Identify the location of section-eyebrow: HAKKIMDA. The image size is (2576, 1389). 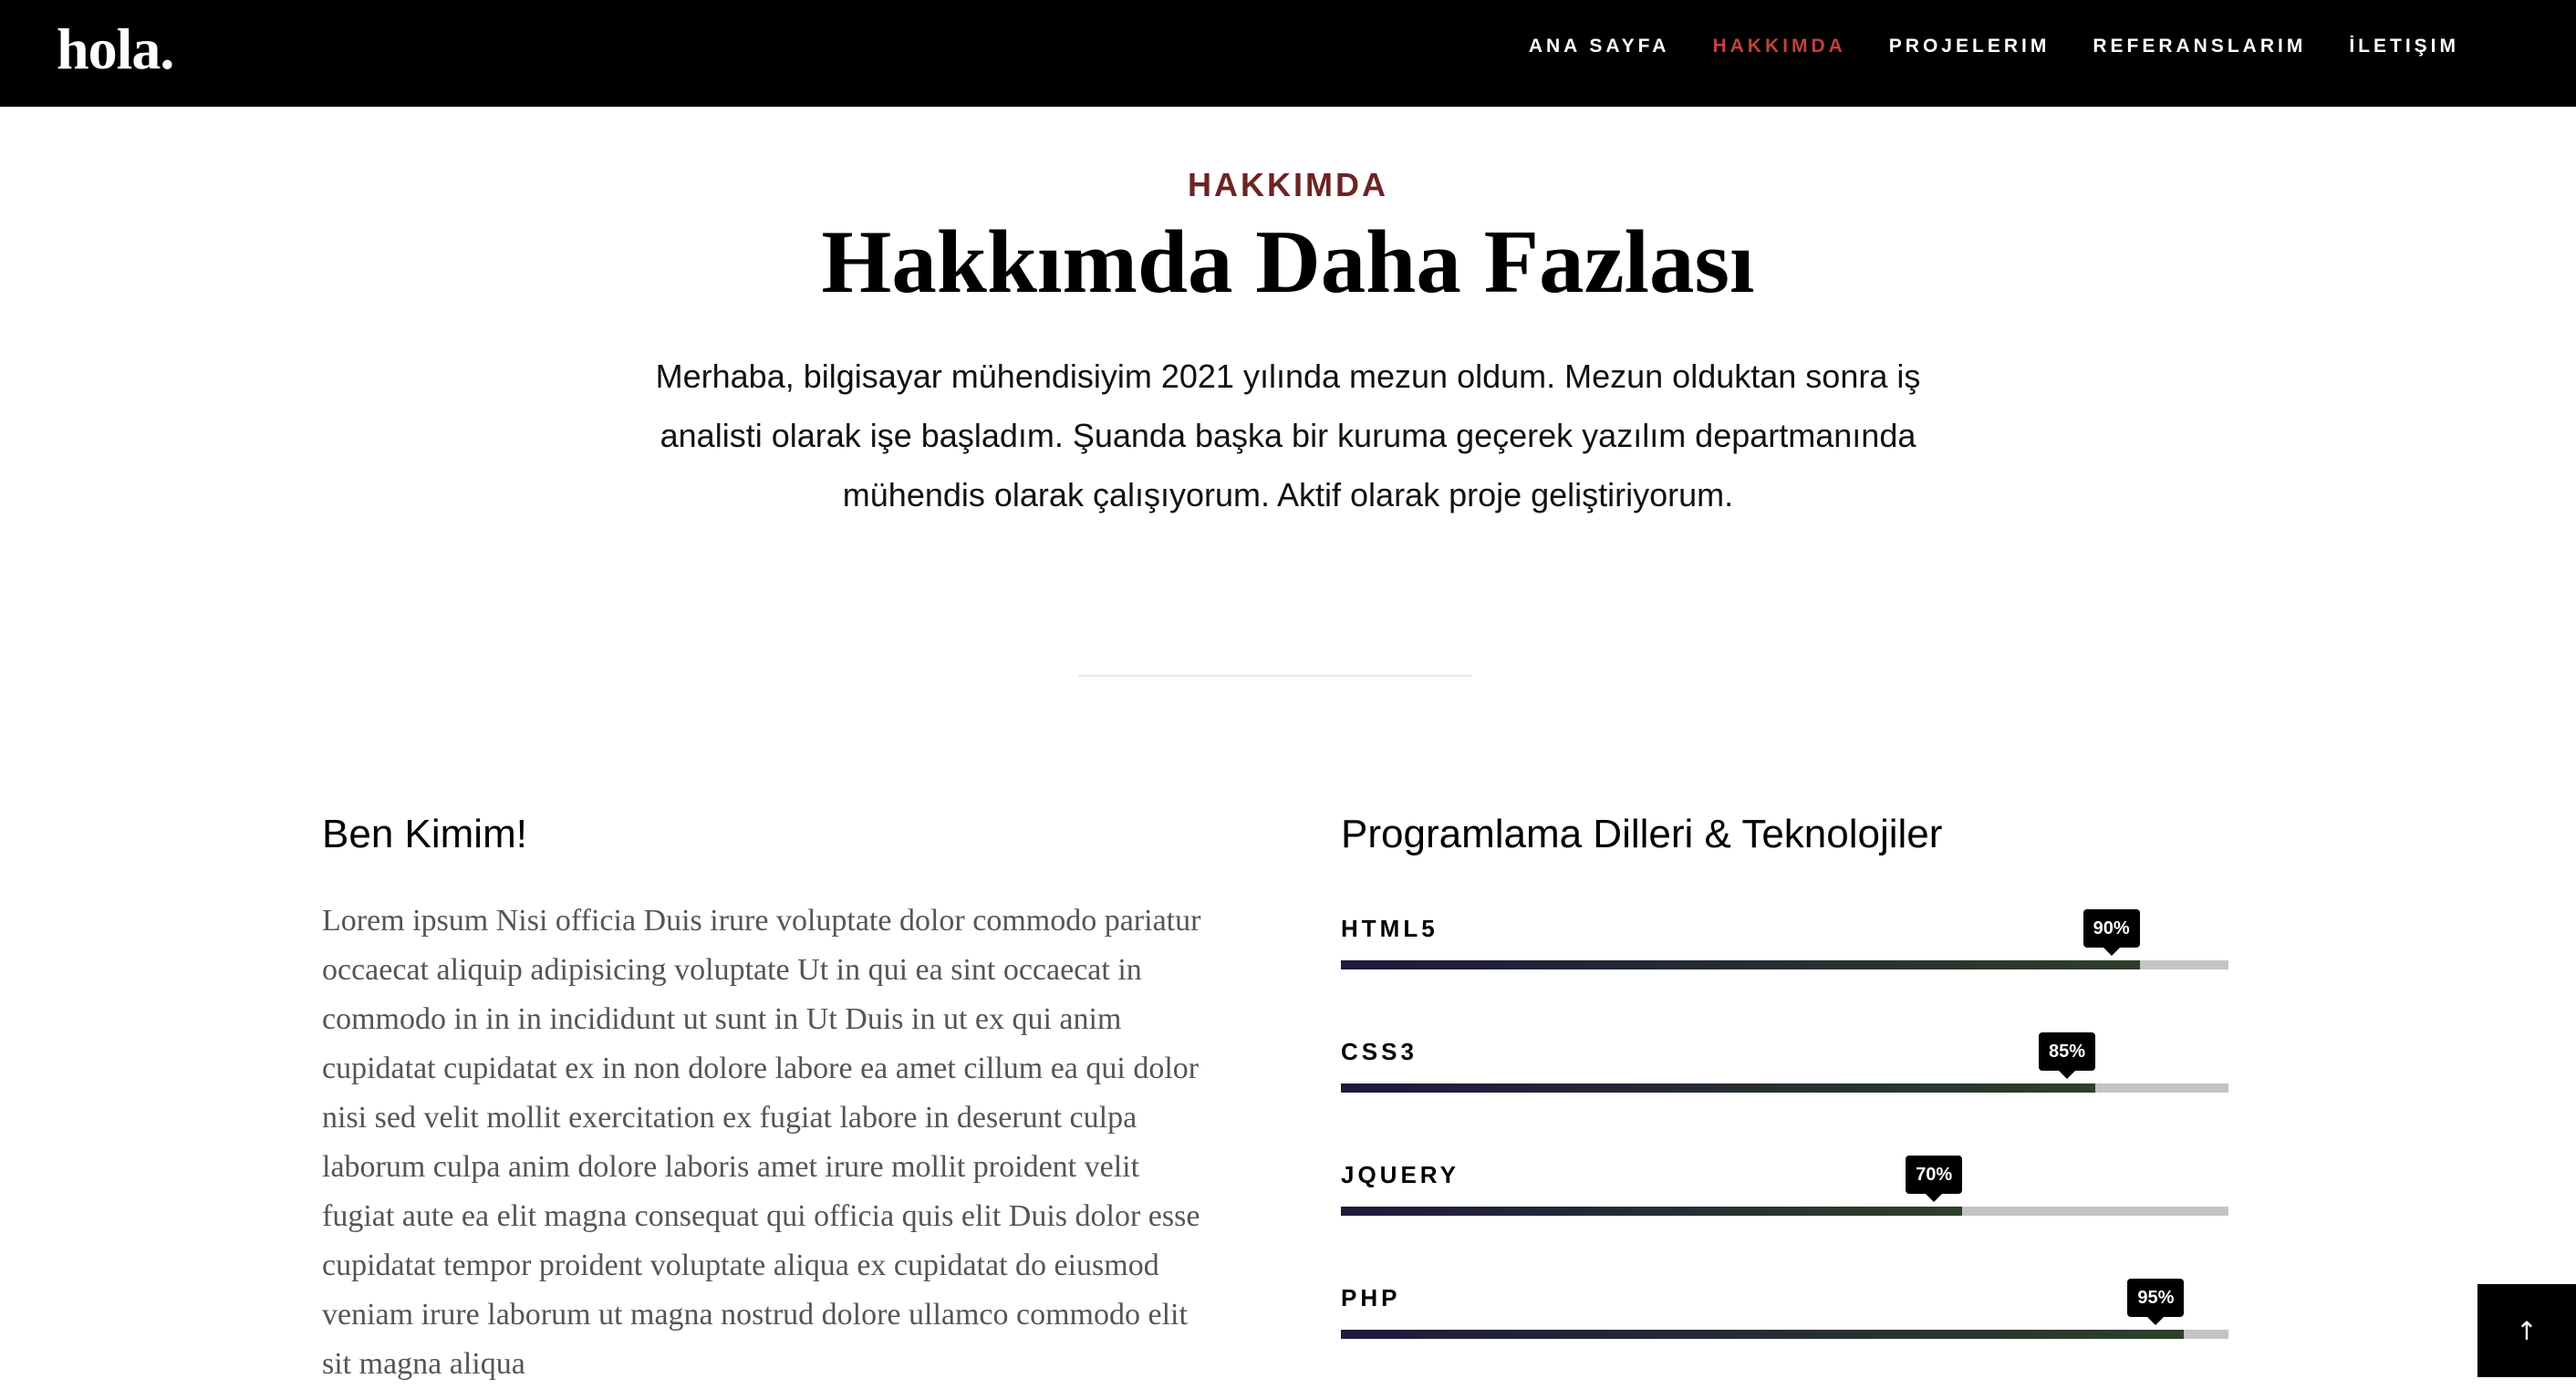
(1288, 184).